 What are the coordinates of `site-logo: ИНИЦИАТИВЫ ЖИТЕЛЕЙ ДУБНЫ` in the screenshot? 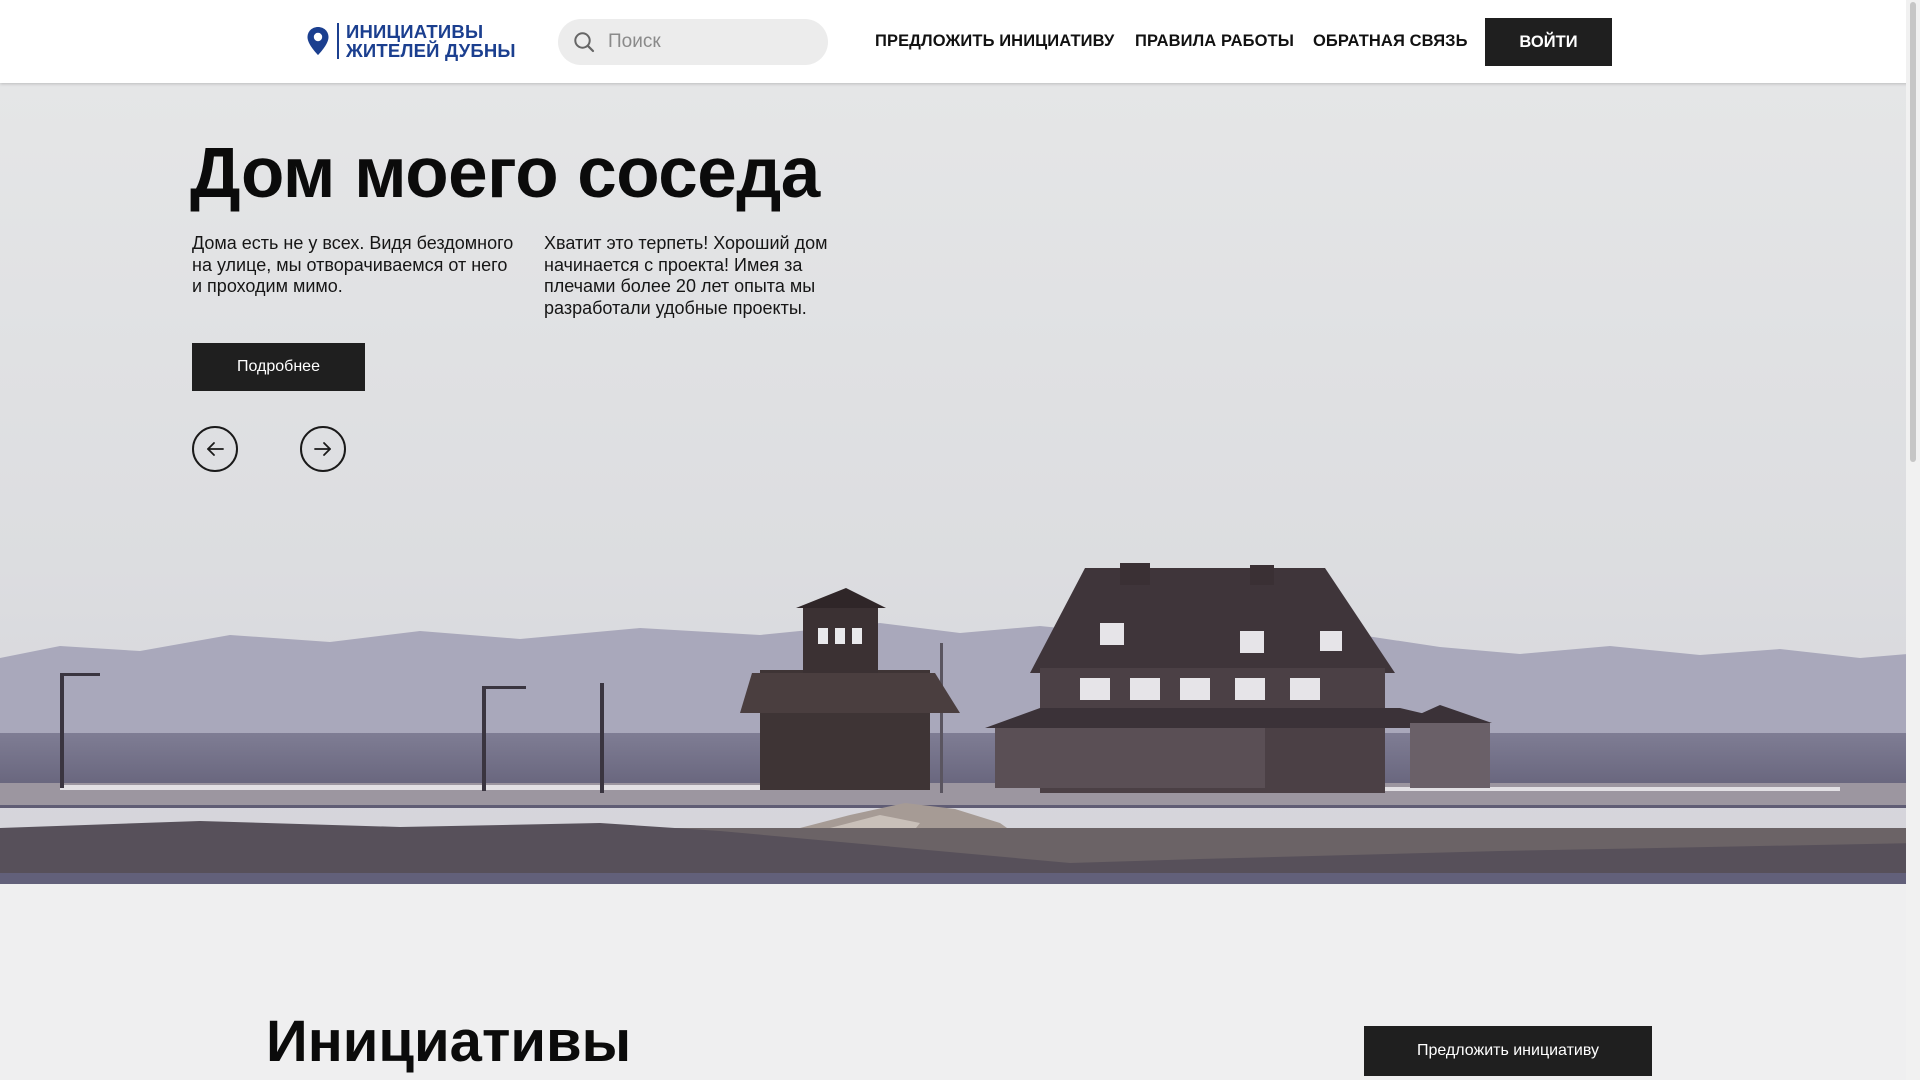 It's located at (411, 41).